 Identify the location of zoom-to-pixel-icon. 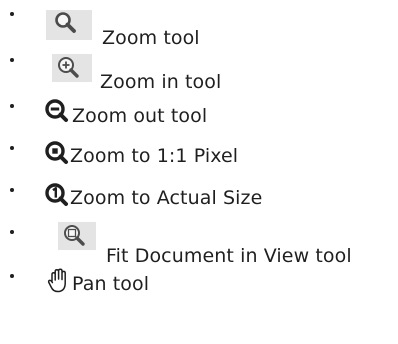
(57, 153).